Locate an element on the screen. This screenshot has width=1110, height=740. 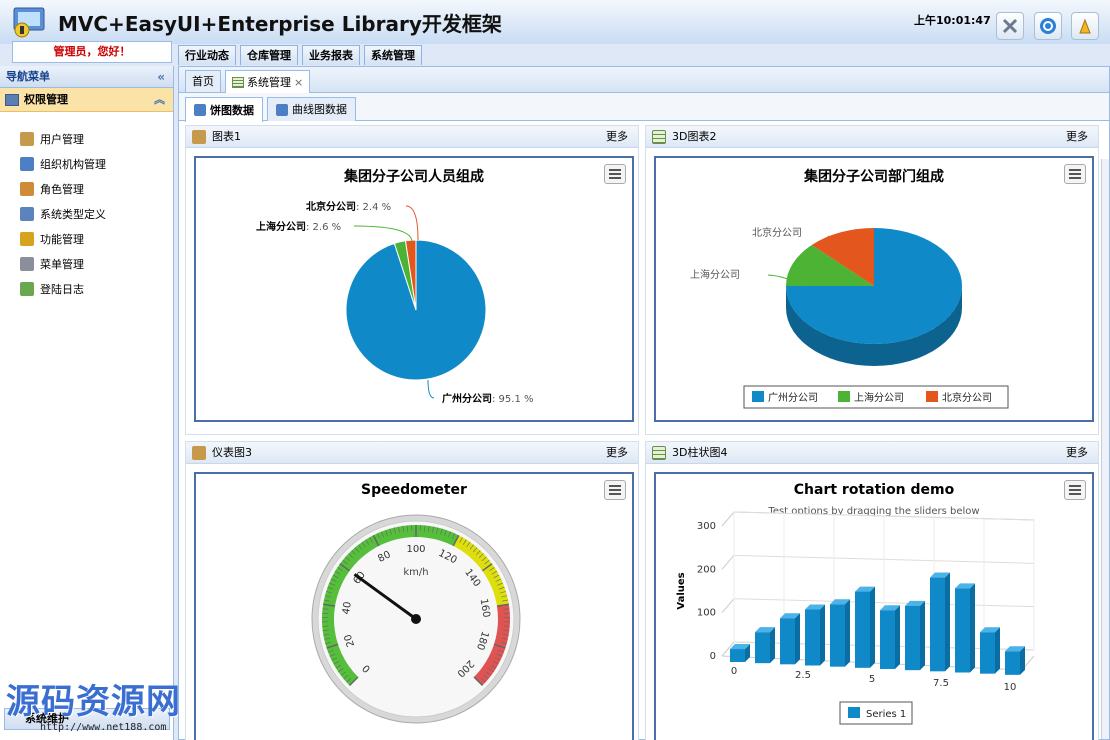
panel-title-bar: 3D柱状图4 更多 is located at coordinates (872, 453).